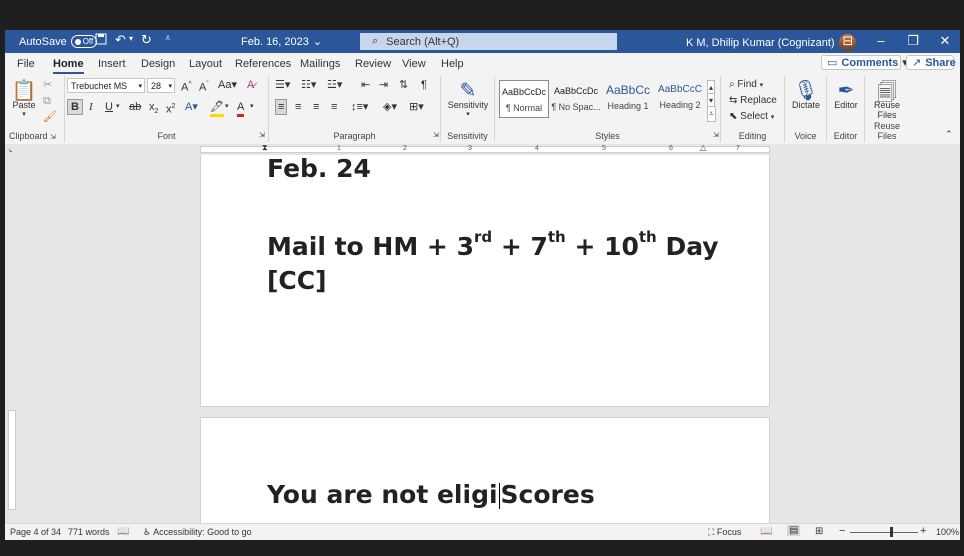 Image resolution: width=964 pixels, height=556 pixels. I want to click on editor-button: ✒ Editor, so click(846, 94).